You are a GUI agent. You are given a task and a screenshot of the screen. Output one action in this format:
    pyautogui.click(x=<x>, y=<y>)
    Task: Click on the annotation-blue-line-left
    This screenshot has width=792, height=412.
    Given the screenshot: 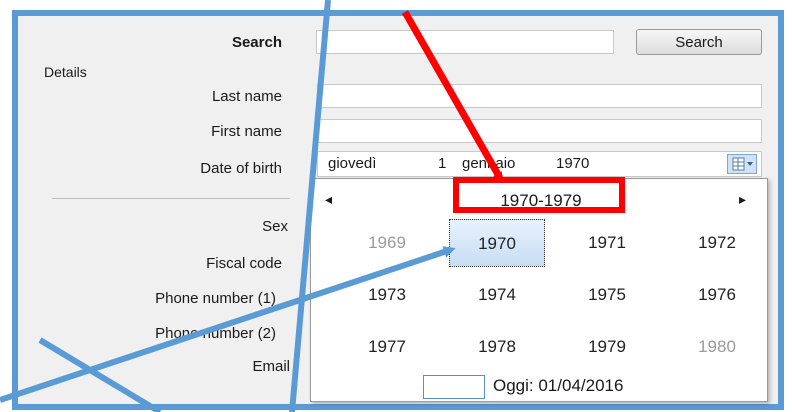 What is the action you would take?
    pyautogui.click(x=310, y=206)
    